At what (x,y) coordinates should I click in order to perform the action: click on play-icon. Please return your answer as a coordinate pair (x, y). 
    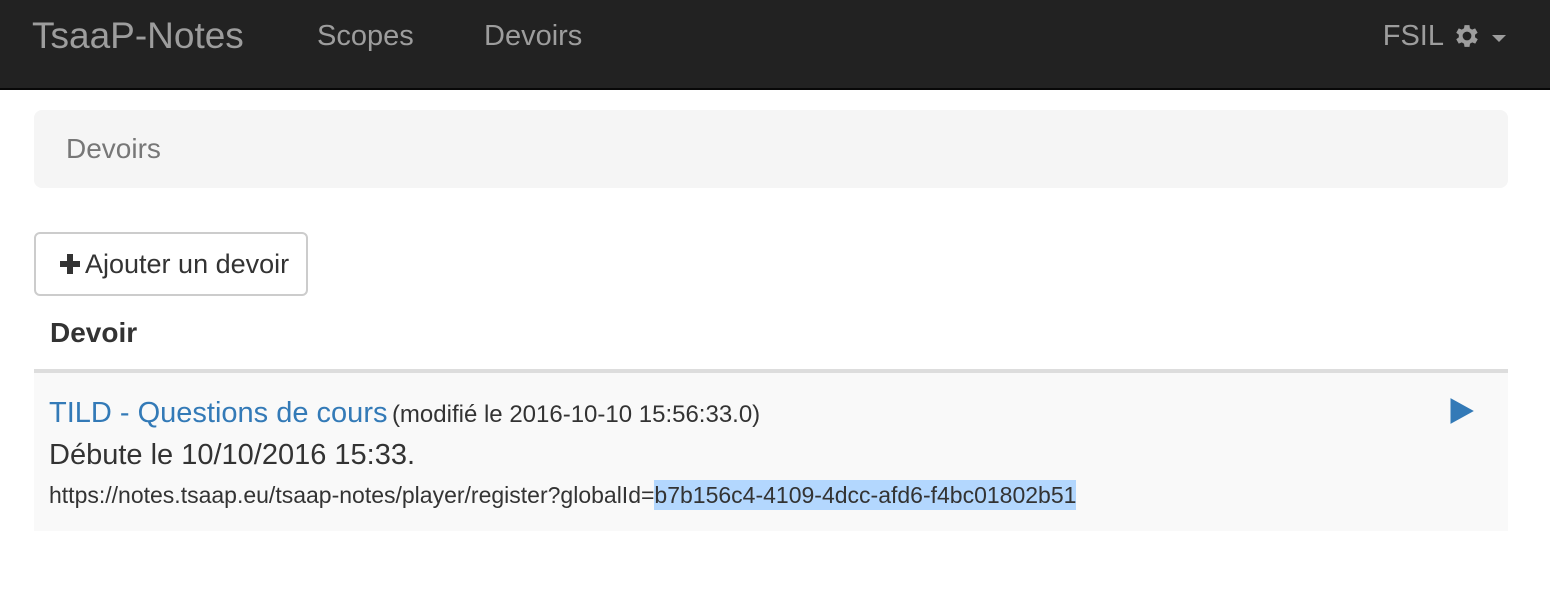
    Looking at the image, I should click on (1461, 411).